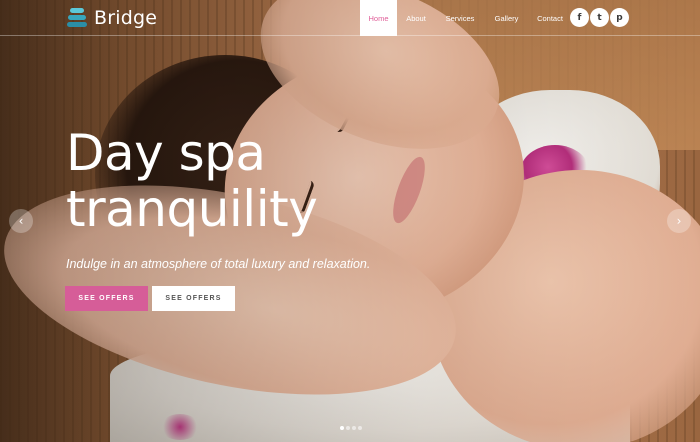  Describe the element at coordinates (192, 209) in the screenshot. I see `hero-headline-line-2: tranquility` at that location.